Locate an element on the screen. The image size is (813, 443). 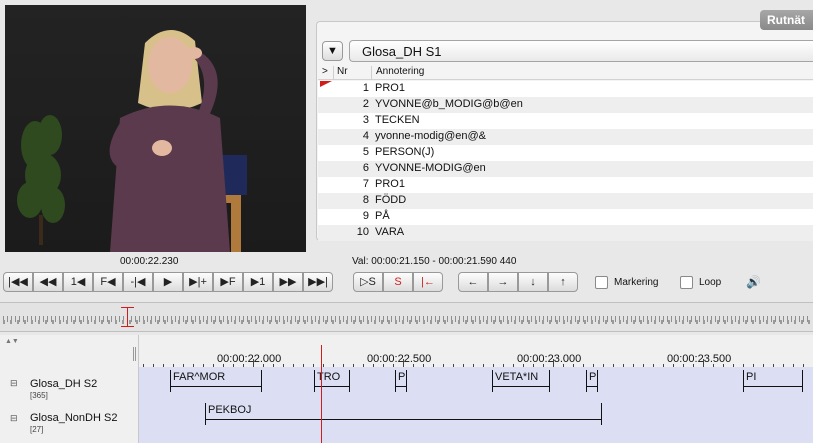
ruler-label: 00:00:23.500 is located at coordinates (699, 359).